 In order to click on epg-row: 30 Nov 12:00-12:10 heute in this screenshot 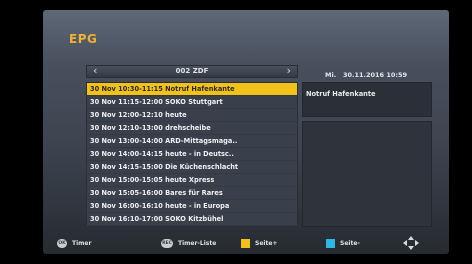, I will do `click(192, 115)`.